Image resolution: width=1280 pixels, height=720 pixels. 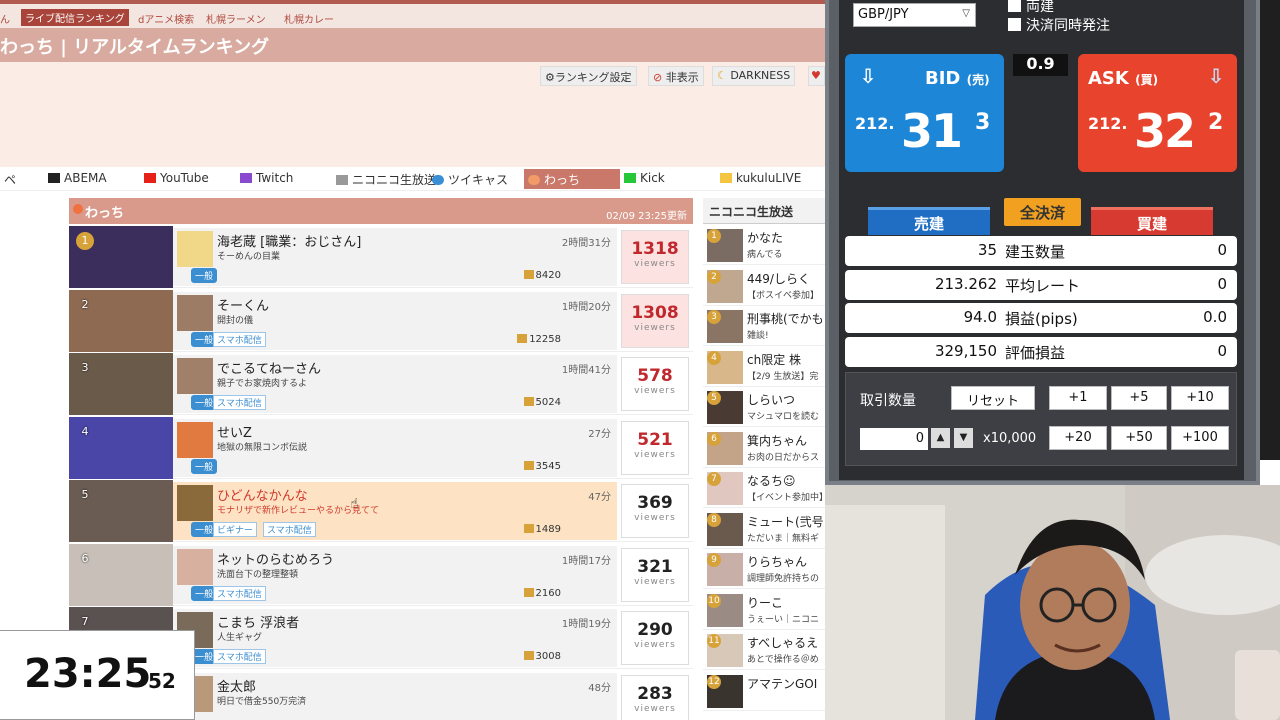 I want to click on niconico-row: 9 りらちゃん 調理師免許持ちの, so click(x=764, y=569).